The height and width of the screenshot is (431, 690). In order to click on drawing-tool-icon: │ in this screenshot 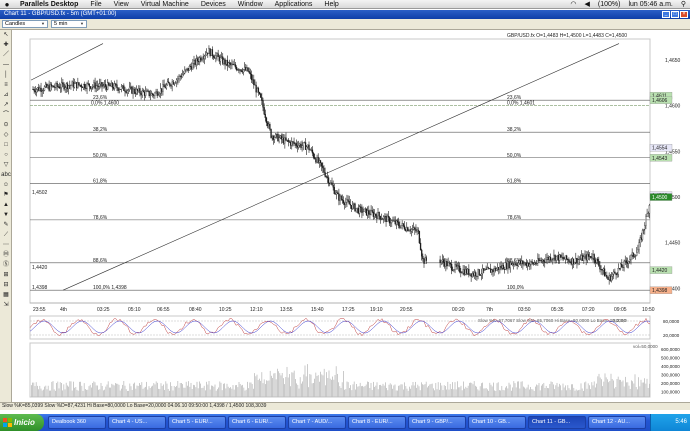, I will do `click(6, 75)`.